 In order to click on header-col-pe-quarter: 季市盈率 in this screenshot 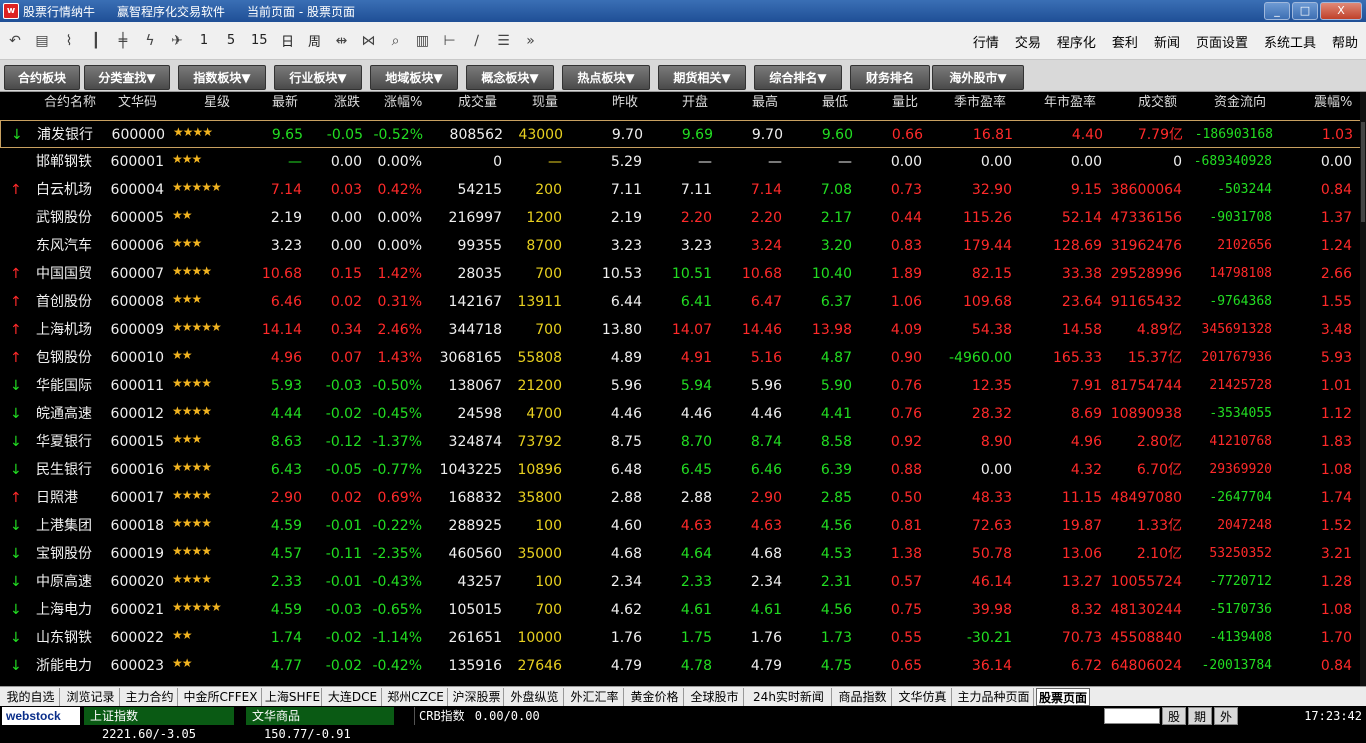, I will do `click(980, 103)`.